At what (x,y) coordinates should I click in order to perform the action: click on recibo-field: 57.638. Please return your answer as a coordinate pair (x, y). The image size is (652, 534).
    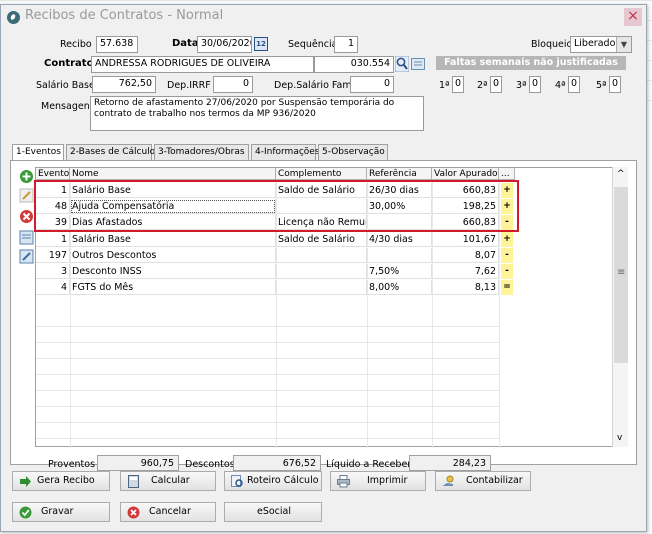
    Looking at the image, I should click on (117, 44).